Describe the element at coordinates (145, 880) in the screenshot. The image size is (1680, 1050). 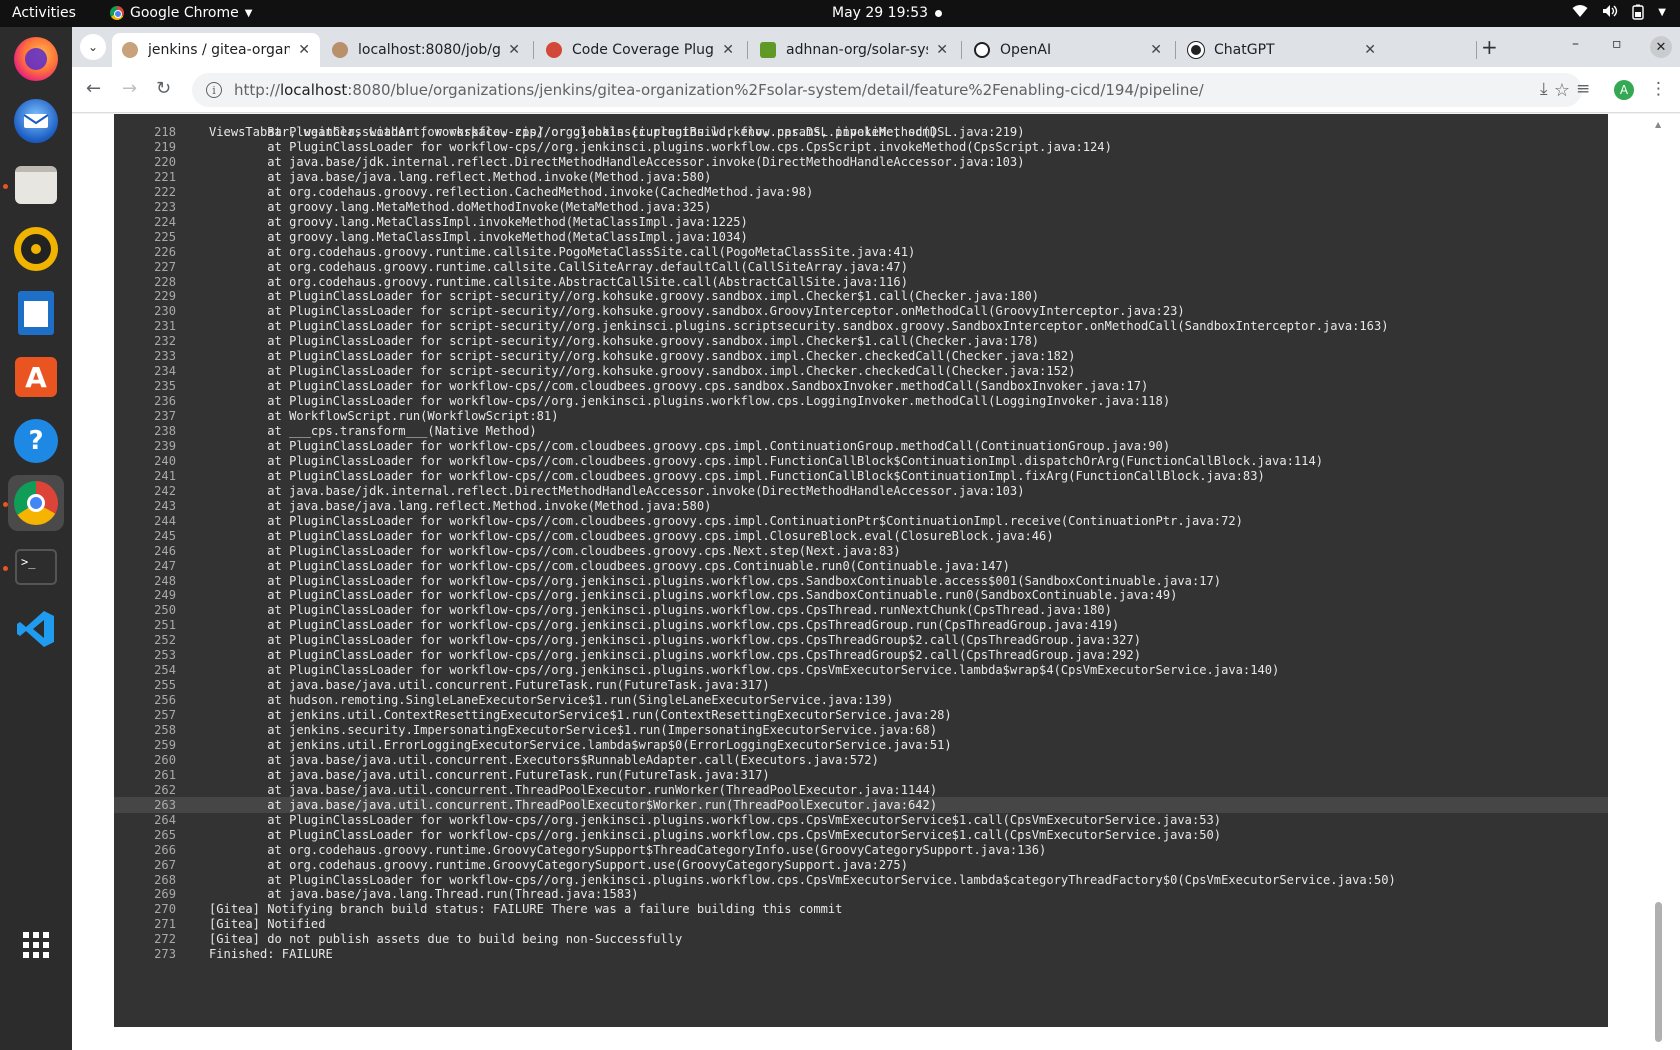
I see `line-number: 268` at that location.